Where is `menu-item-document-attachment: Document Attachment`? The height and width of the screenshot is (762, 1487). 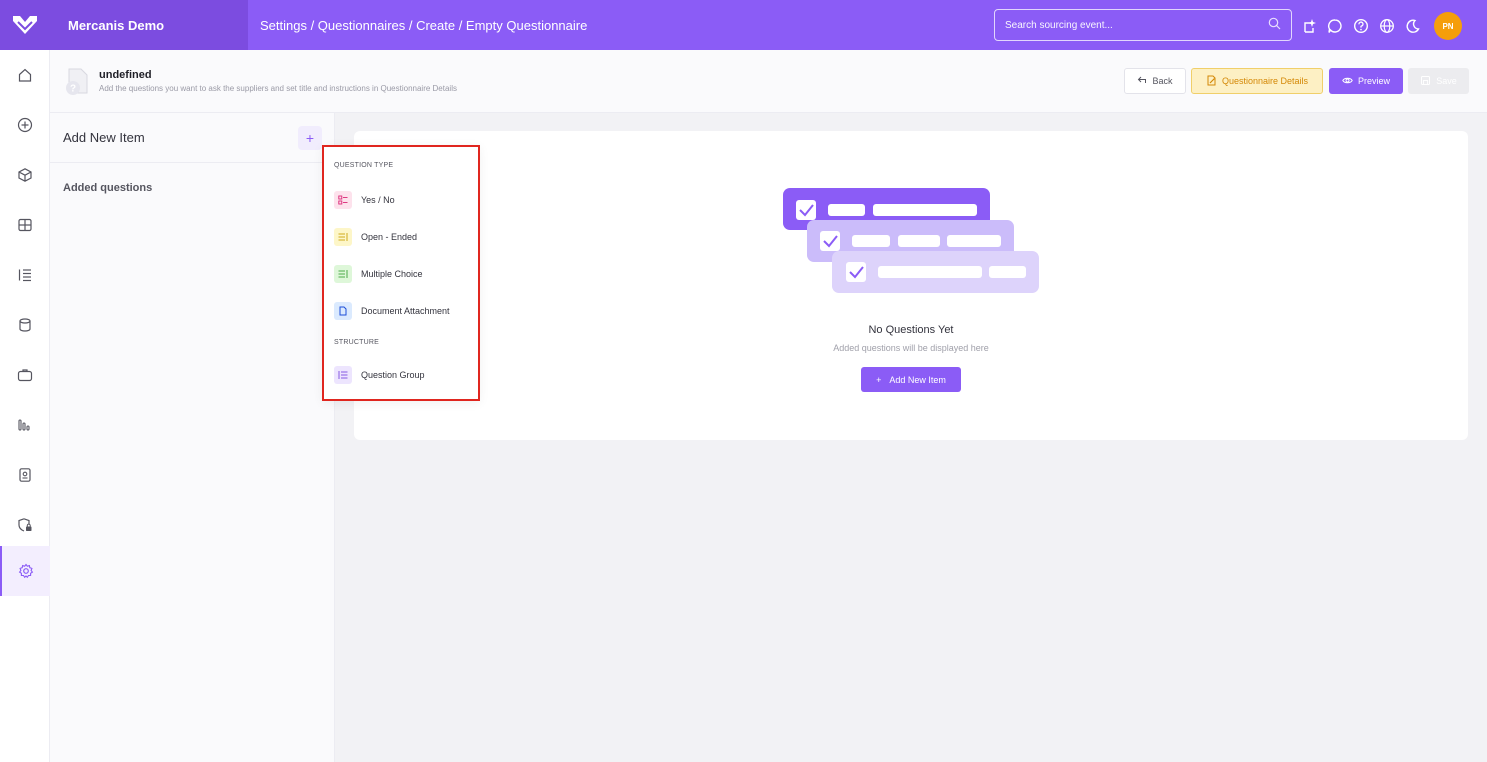 menu-item-document-attachment: Document Attachment is located at coordinates (404, 311).